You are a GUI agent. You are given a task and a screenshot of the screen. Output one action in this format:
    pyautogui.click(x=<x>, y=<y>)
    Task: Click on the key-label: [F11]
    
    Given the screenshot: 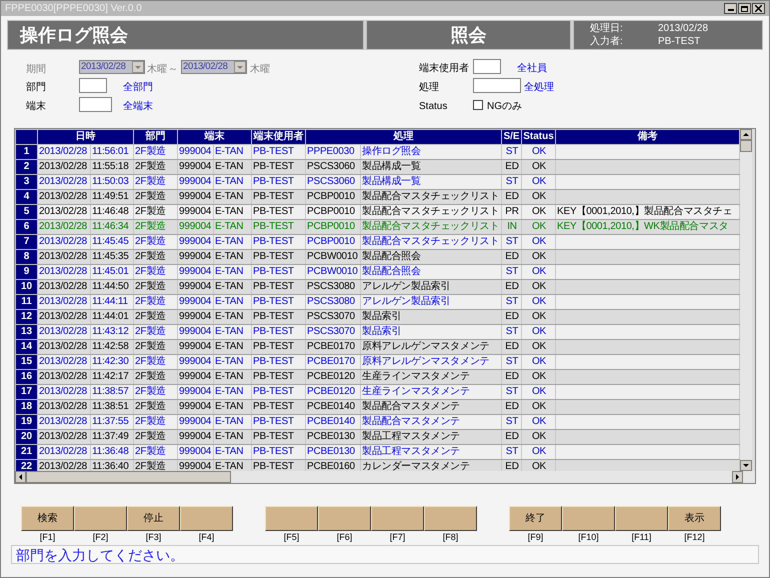 What is the action you would take?
    pyautogui.click(x=642, y=537)
    